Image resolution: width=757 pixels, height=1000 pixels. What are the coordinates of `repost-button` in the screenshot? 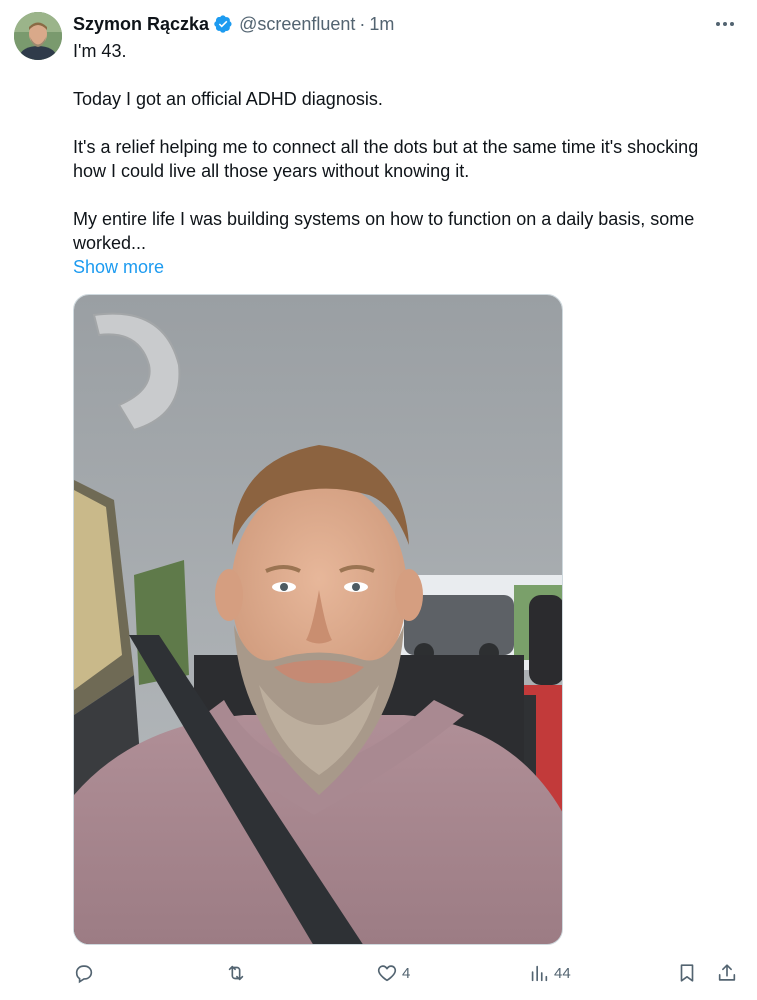 It's located at (238, 973).